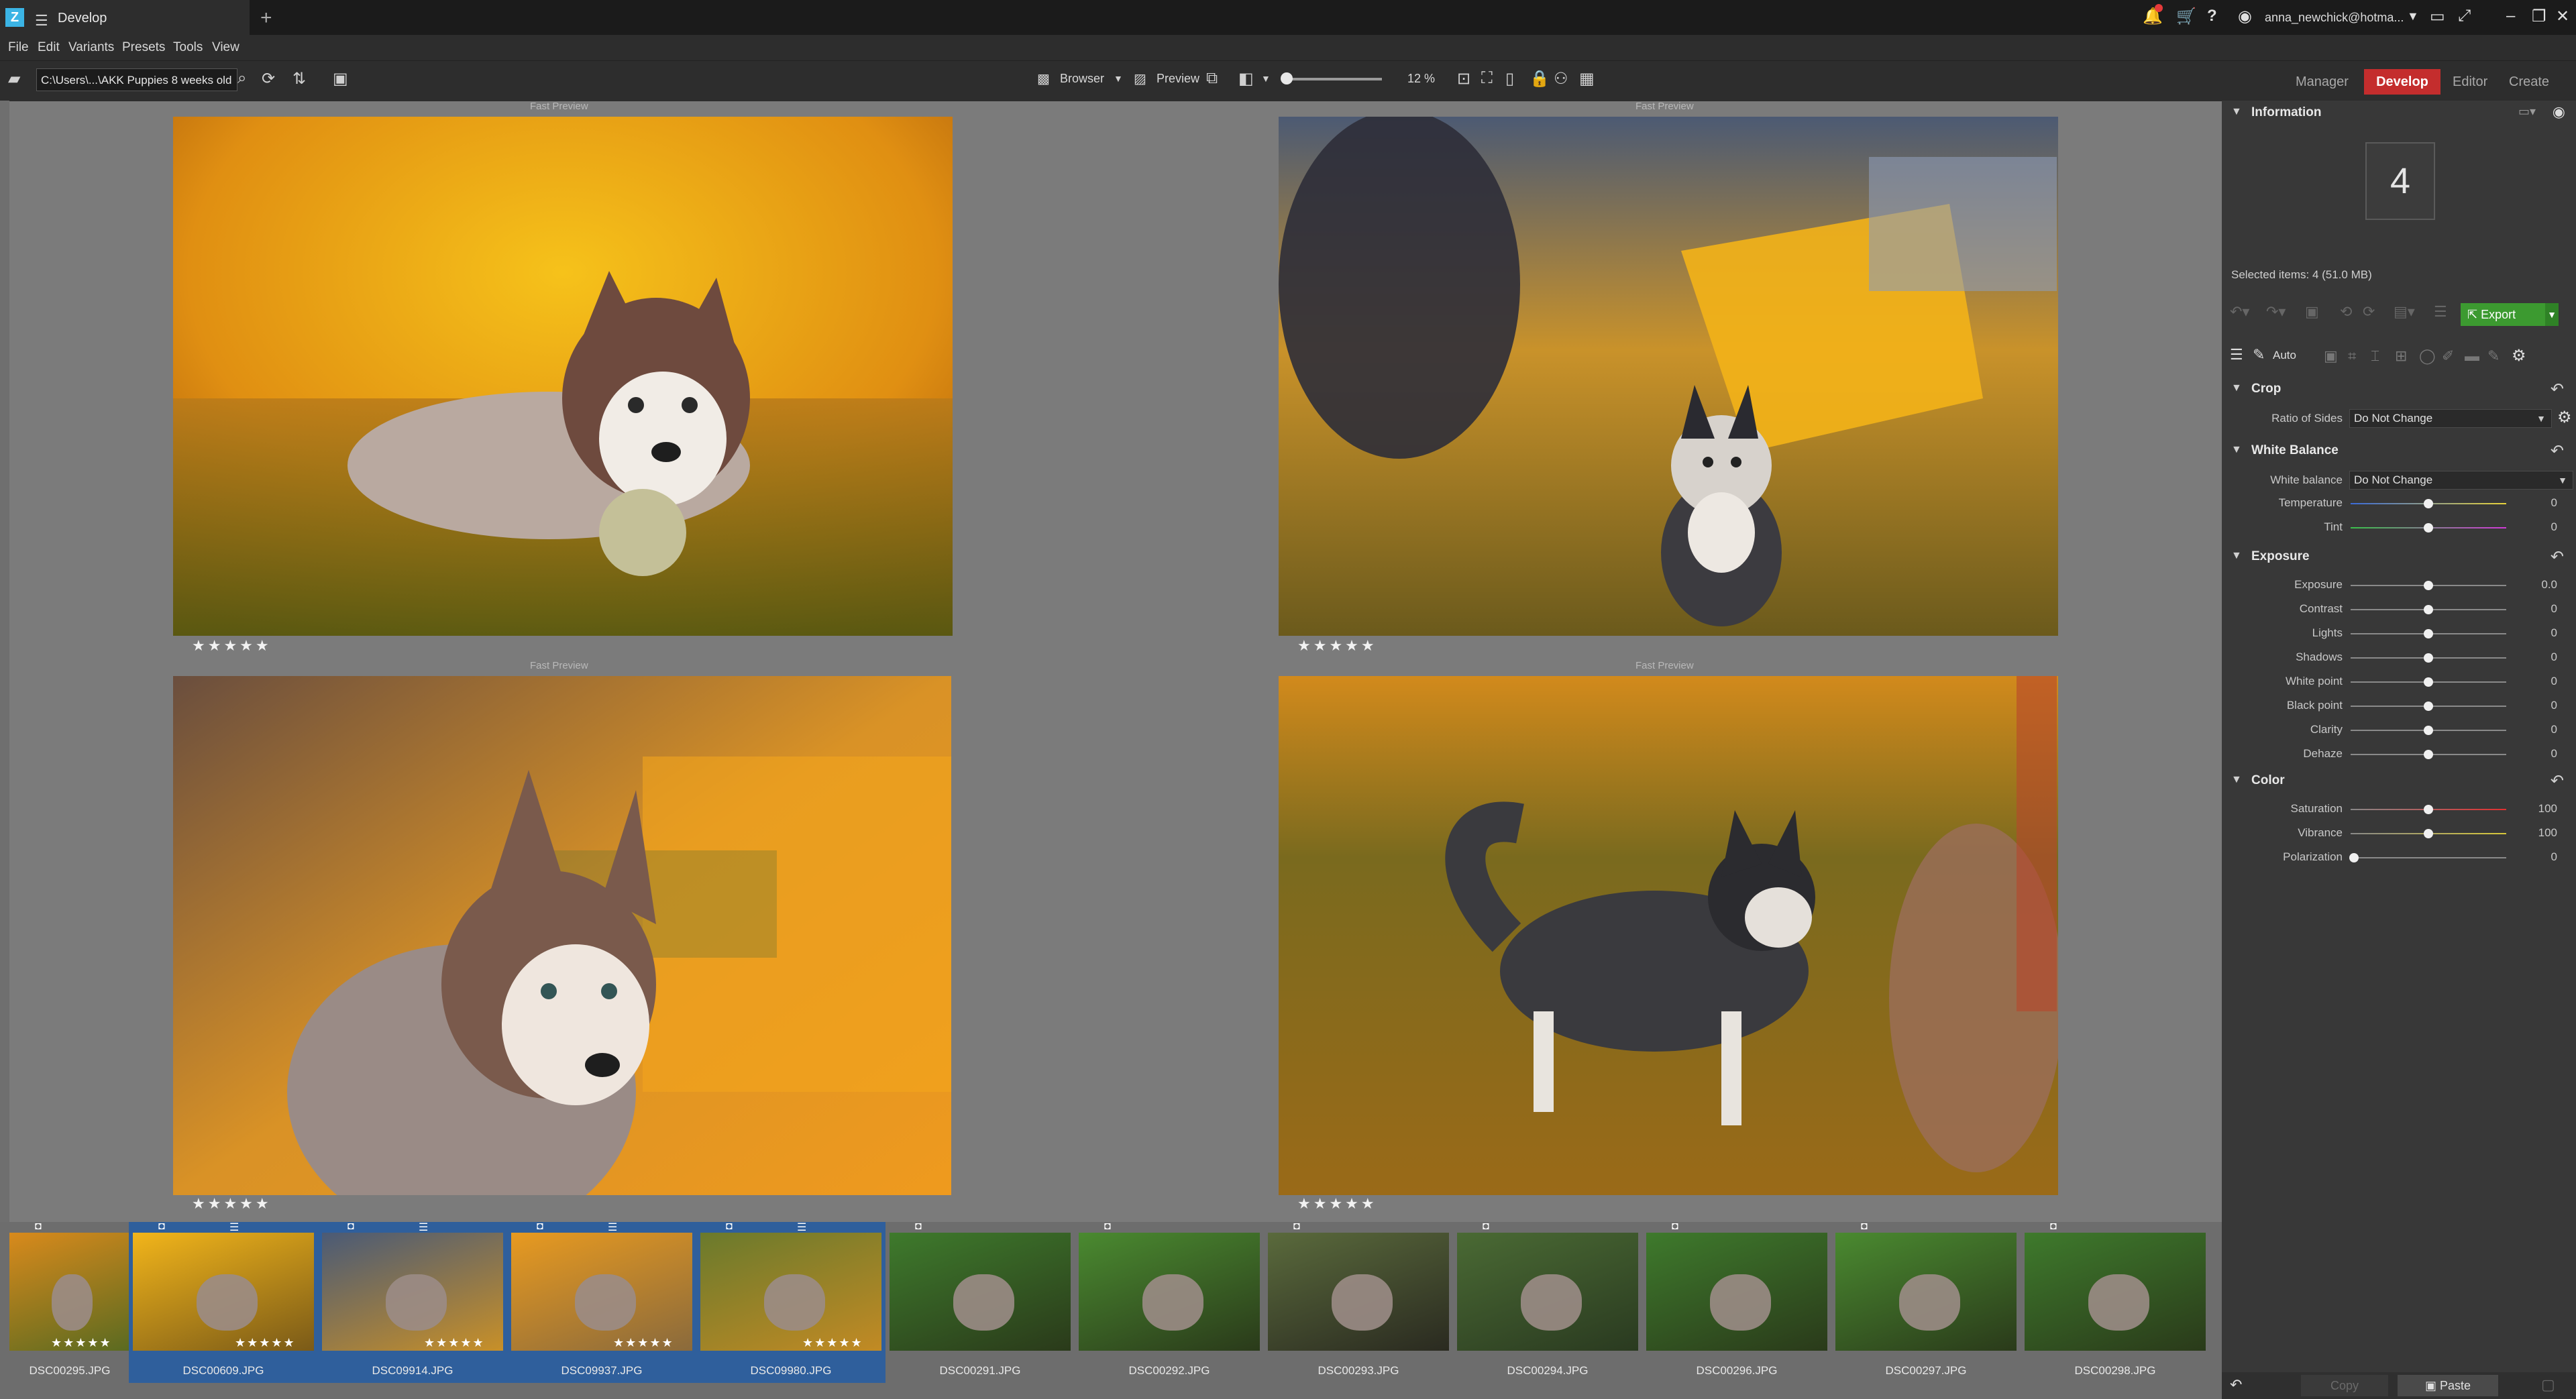 This screenshot has height=1399, width=2576. What do you see at coordinates (1539, 79) in the screenshot?
I see `lock-icon: 🔒` at bounding box center [1539, 79].